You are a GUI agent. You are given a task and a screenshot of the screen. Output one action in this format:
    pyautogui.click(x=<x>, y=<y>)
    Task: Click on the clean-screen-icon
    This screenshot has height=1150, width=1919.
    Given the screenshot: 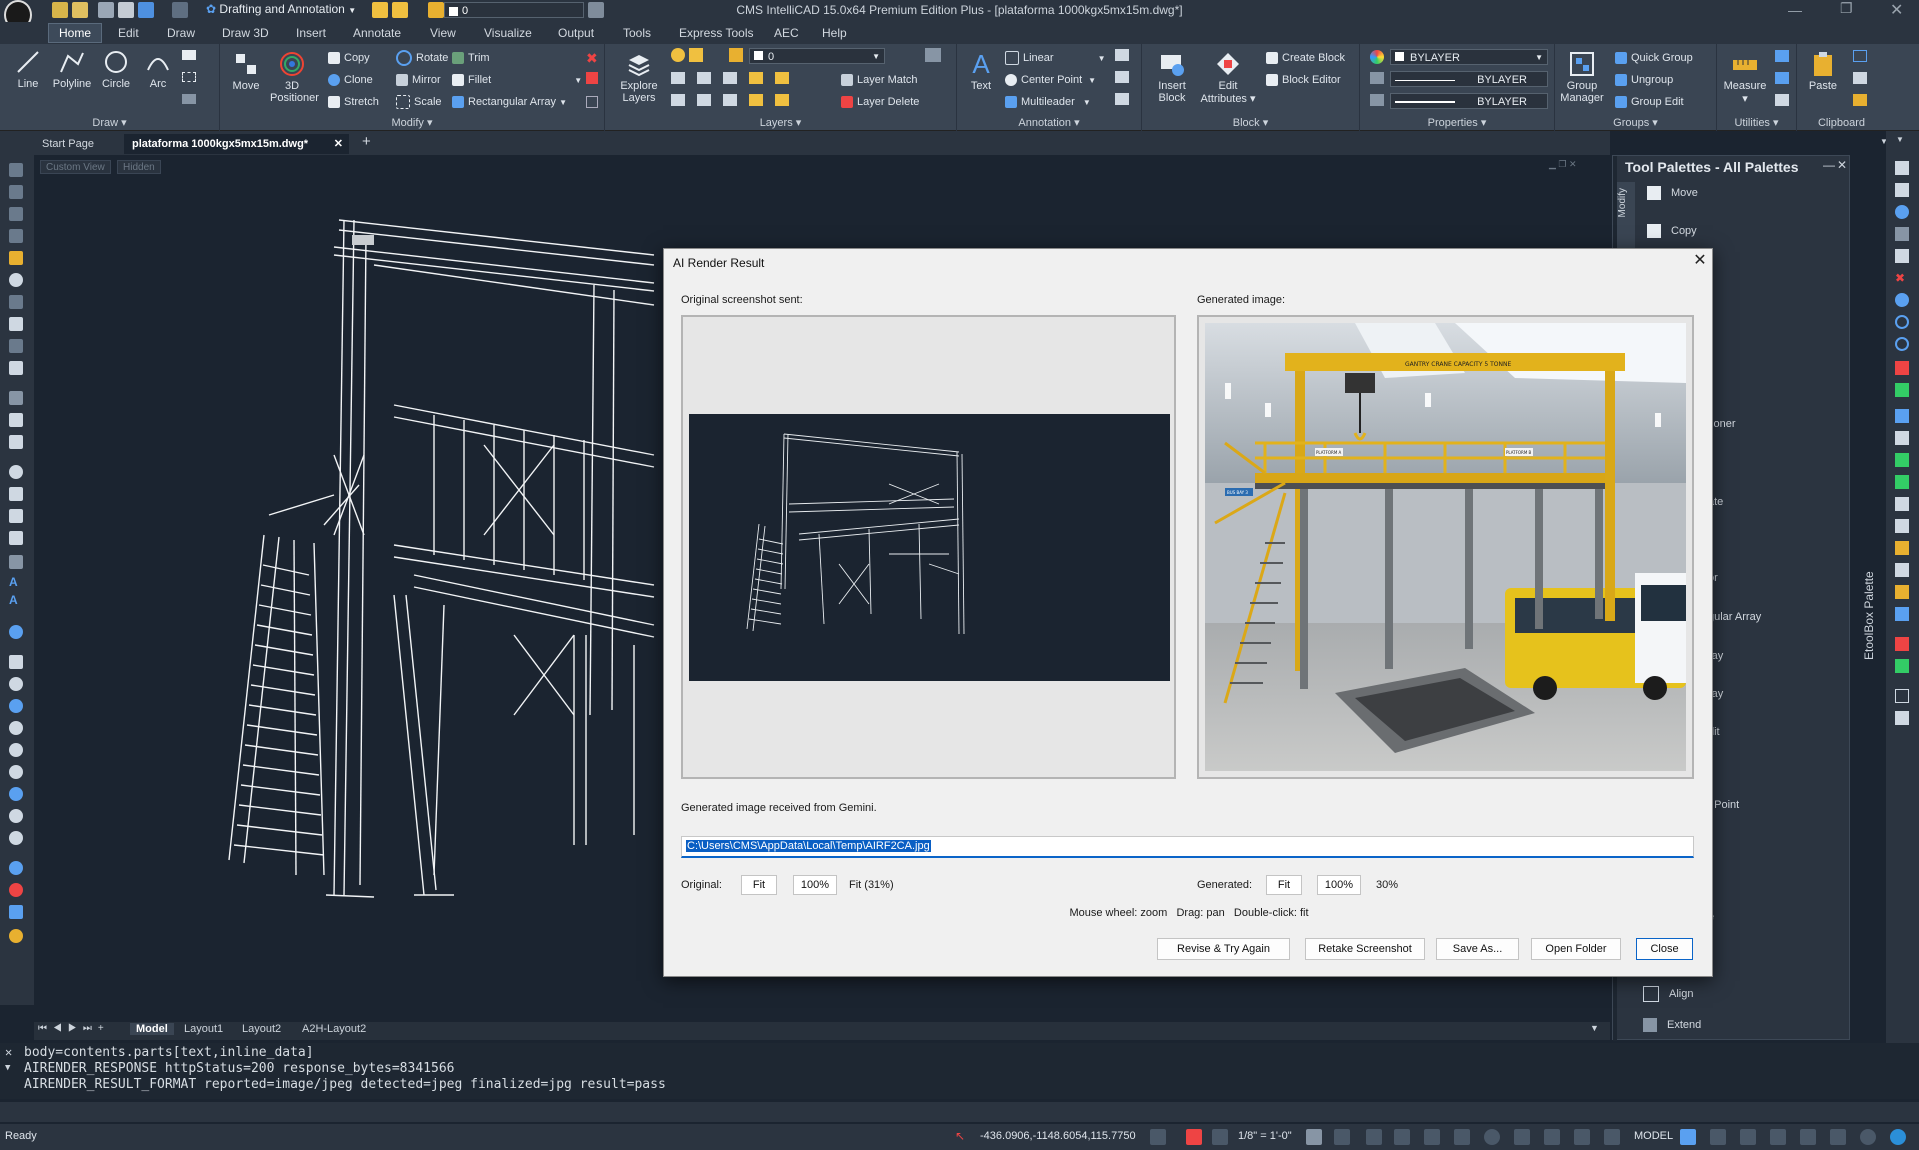 What is the action you would take?
    pyautogui.click(x=1838, y=1137)
    